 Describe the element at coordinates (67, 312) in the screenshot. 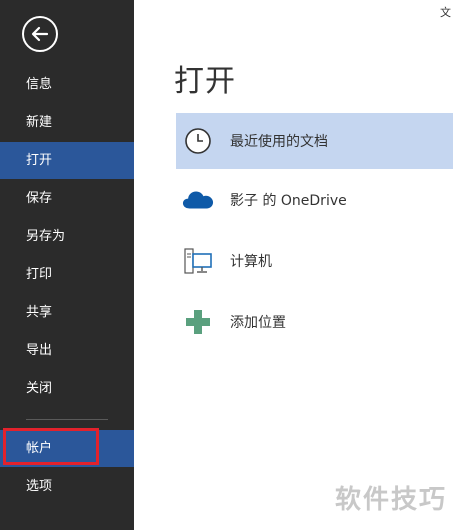

I see `nav-item-share: 共享` at that location.